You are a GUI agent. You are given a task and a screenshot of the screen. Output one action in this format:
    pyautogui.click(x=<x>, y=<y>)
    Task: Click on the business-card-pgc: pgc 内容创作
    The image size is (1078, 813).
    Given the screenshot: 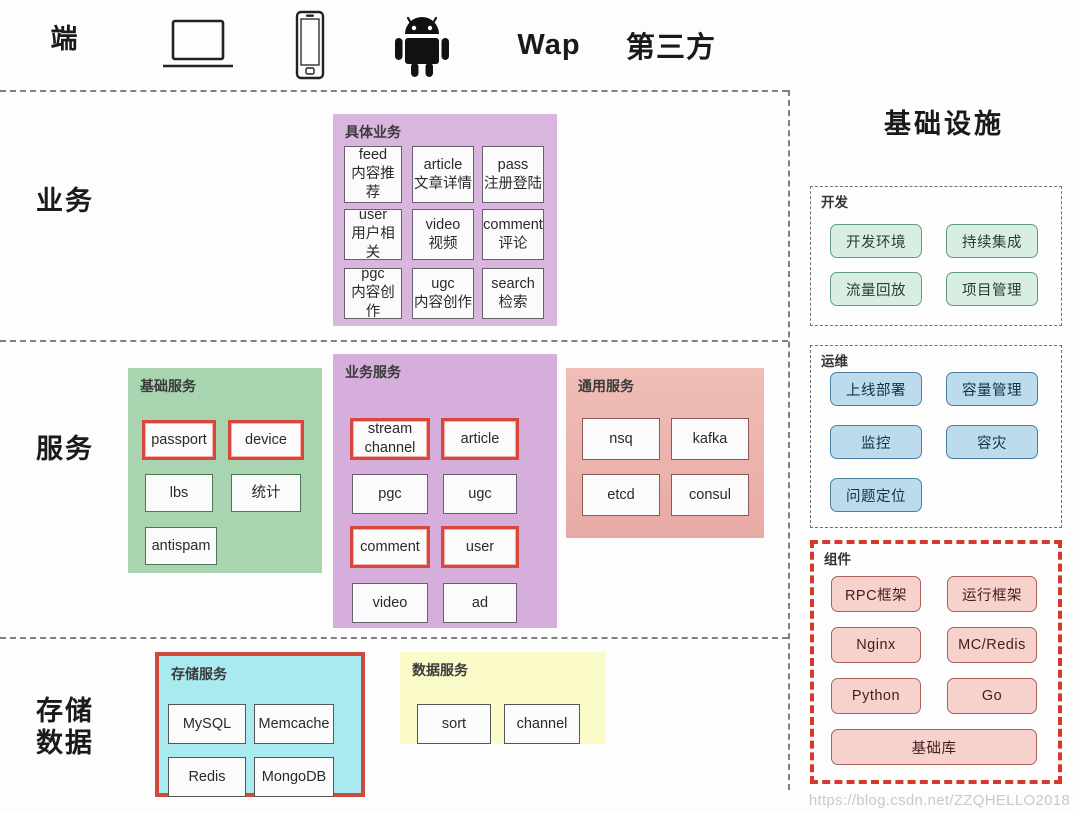 What is the action you would take?
    pyautogui.click(x=373, y=293)
    